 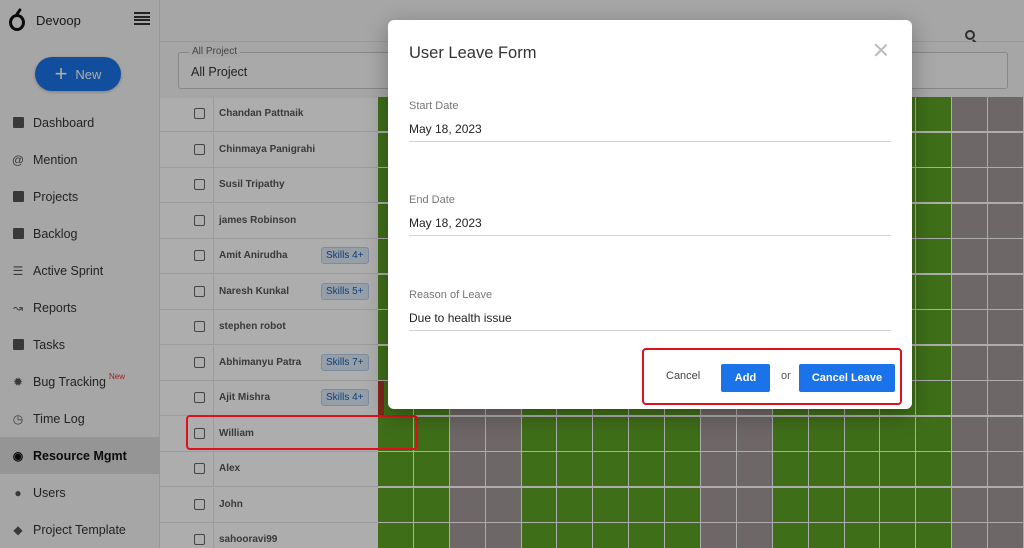 What do you see at coordinates (432, 200) in the screenshot?
I see `end-date-label: End Date` at bounding box center [432, 200].